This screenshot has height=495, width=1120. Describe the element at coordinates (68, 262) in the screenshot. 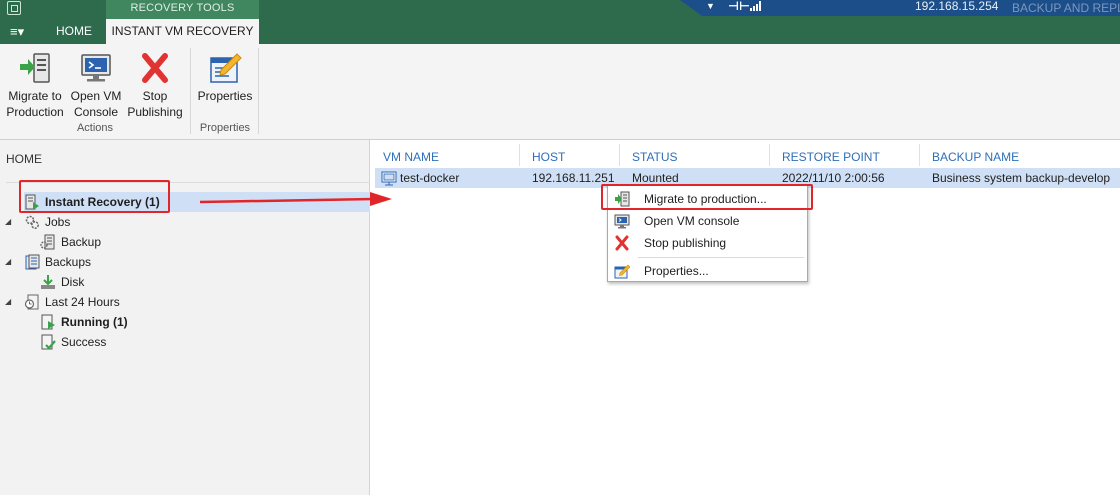

I see `tree-item-label: Backups` at that location.